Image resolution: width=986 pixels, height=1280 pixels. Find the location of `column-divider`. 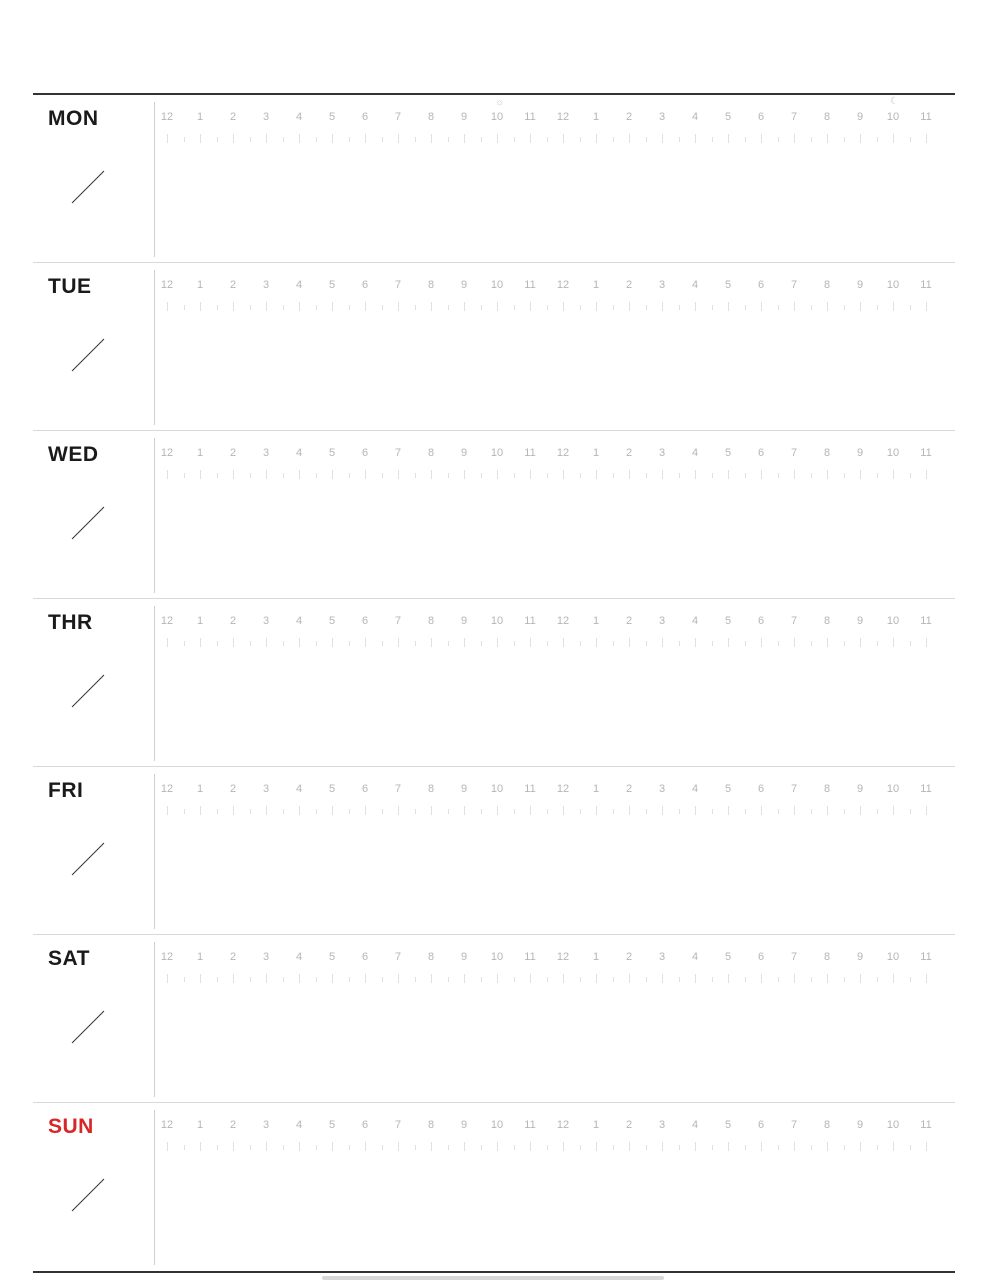

column-divider is located at coordinates (154, 179).